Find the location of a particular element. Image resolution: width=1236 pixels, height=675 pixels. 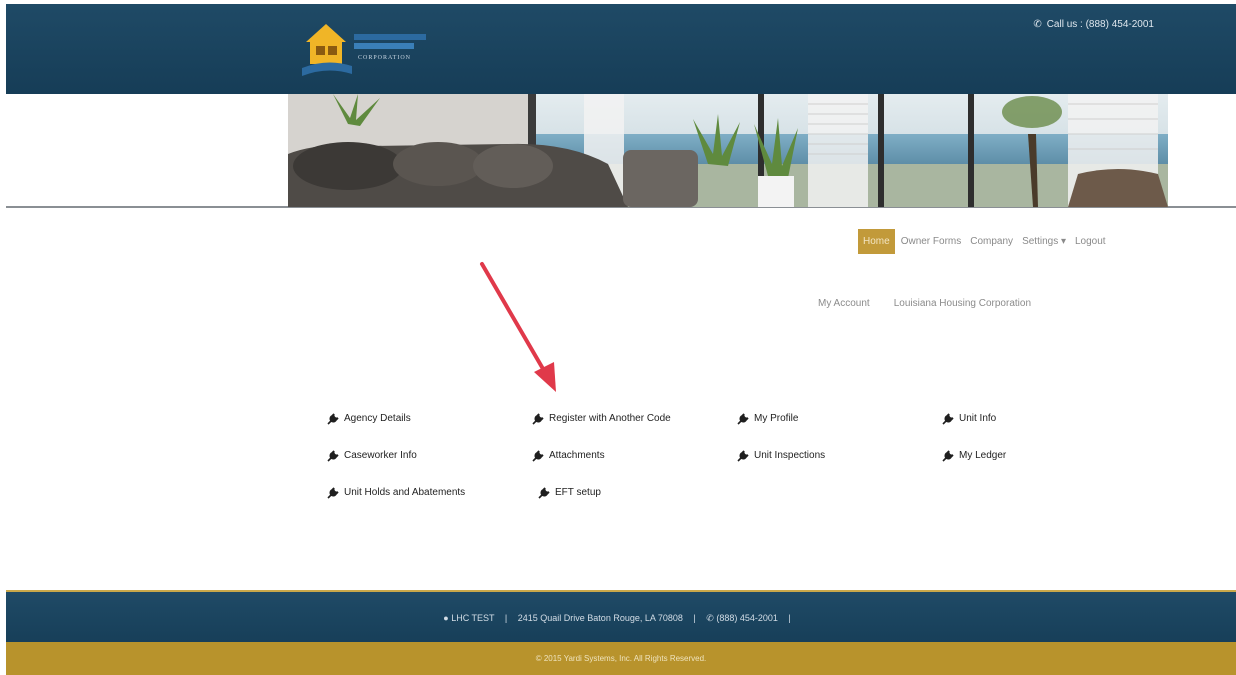

menu-label: My Profile is located at coordinates (776, 418).